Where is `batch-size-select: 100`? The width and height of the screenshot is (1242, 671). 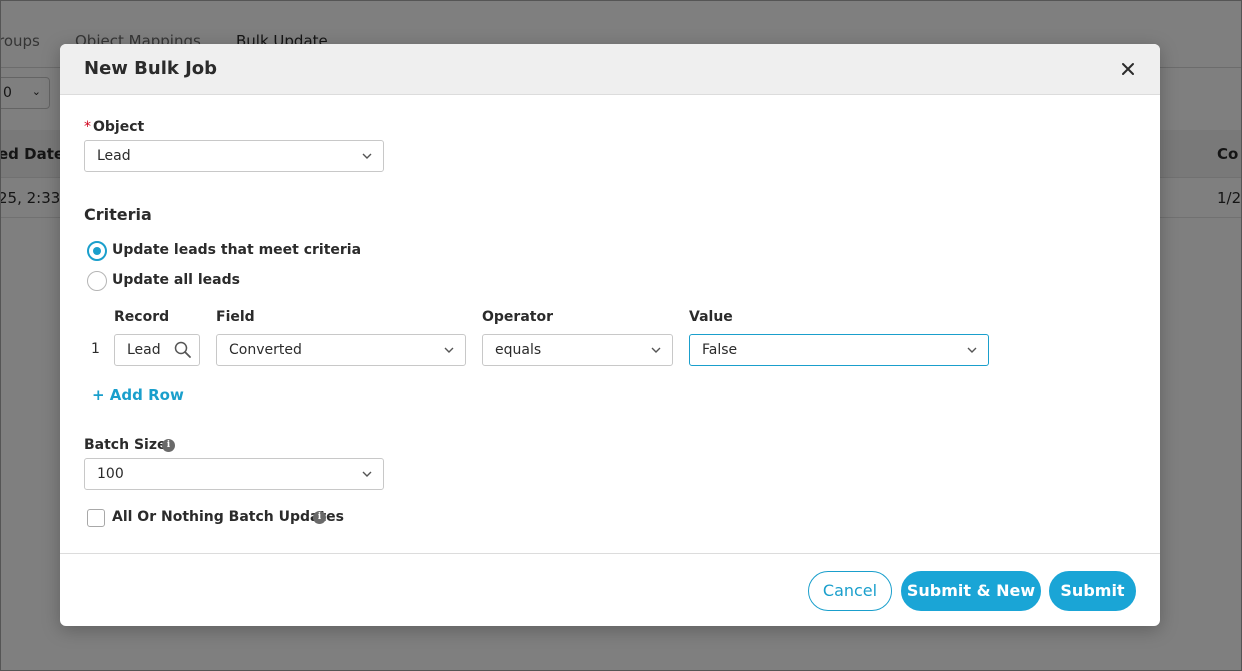
batch-size-select: 100 is located at coordinates (234, 474).